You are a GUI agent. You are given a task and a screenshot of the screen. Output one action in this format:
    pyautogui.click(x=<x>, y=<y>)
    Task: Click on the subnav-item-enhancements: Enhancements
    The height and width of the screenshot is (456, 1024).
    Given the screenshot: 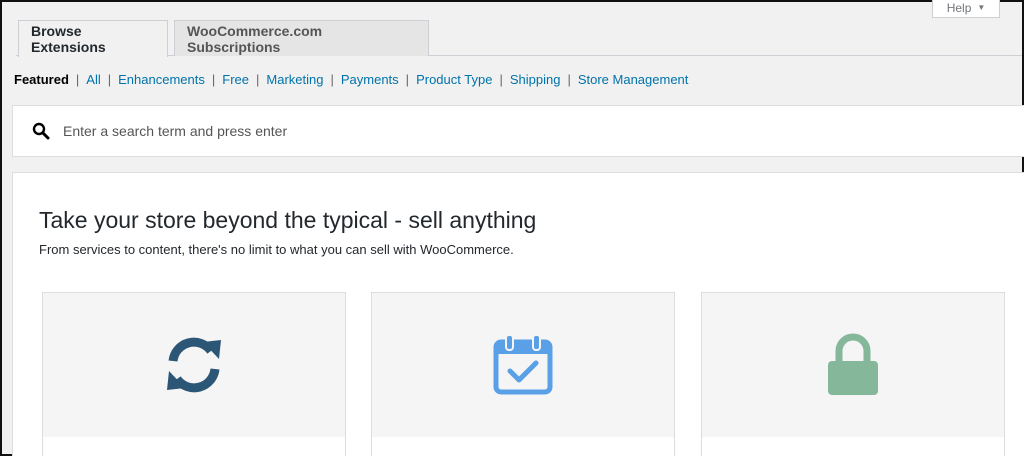 What is the action you would take?
    pyautogui.click(x=161, y=79)
    